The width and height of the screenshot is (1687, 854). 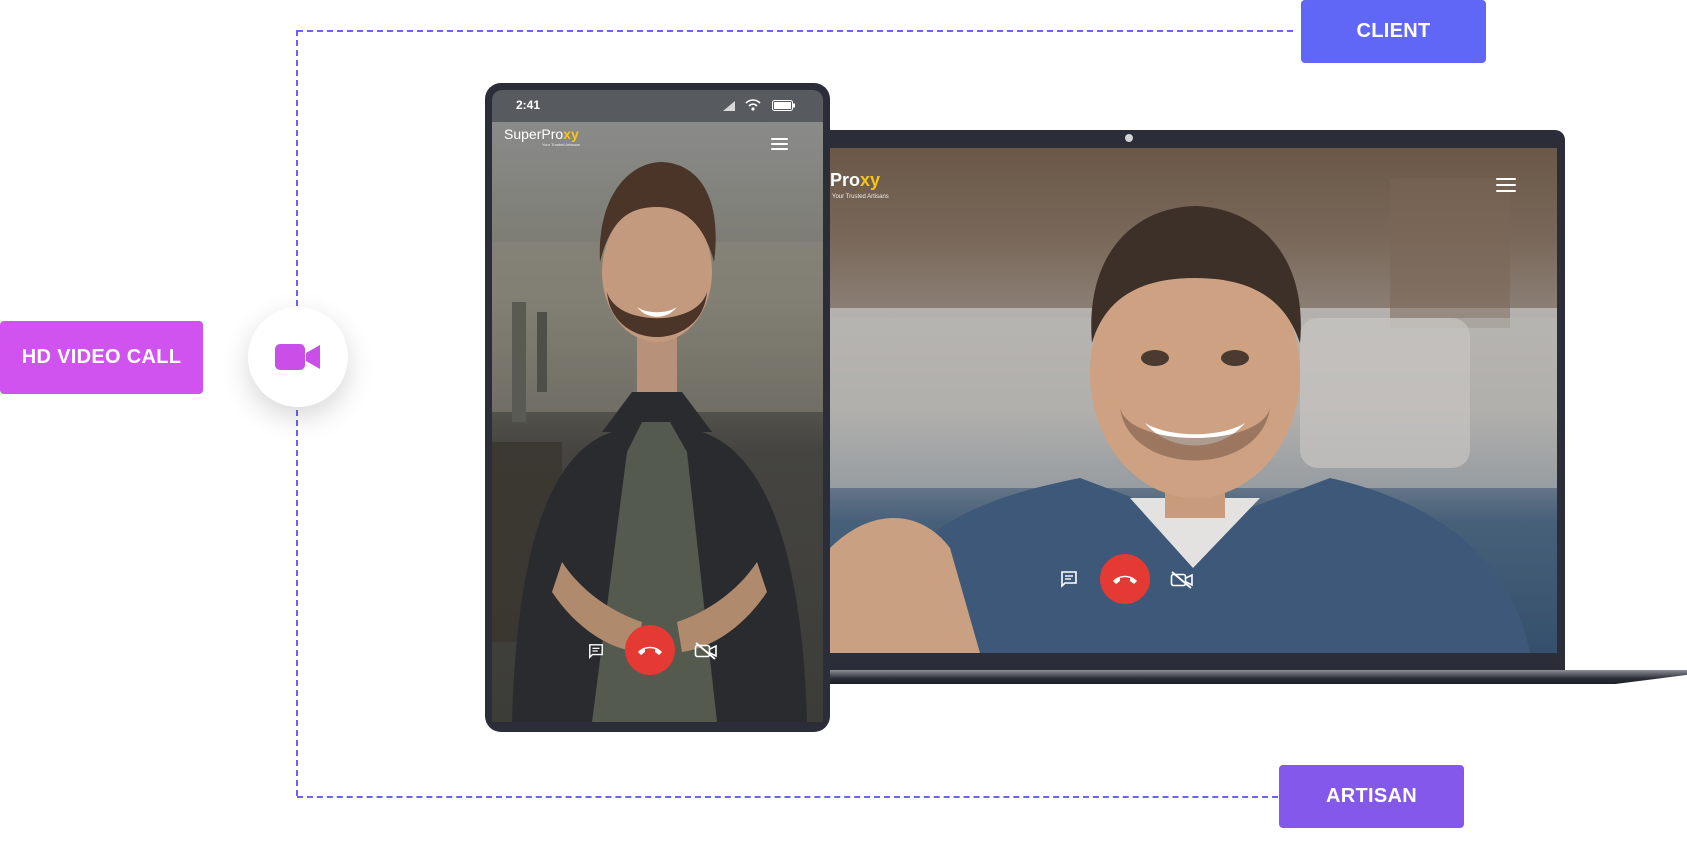 I want to click on connector-top, so click(x=795, y=31).